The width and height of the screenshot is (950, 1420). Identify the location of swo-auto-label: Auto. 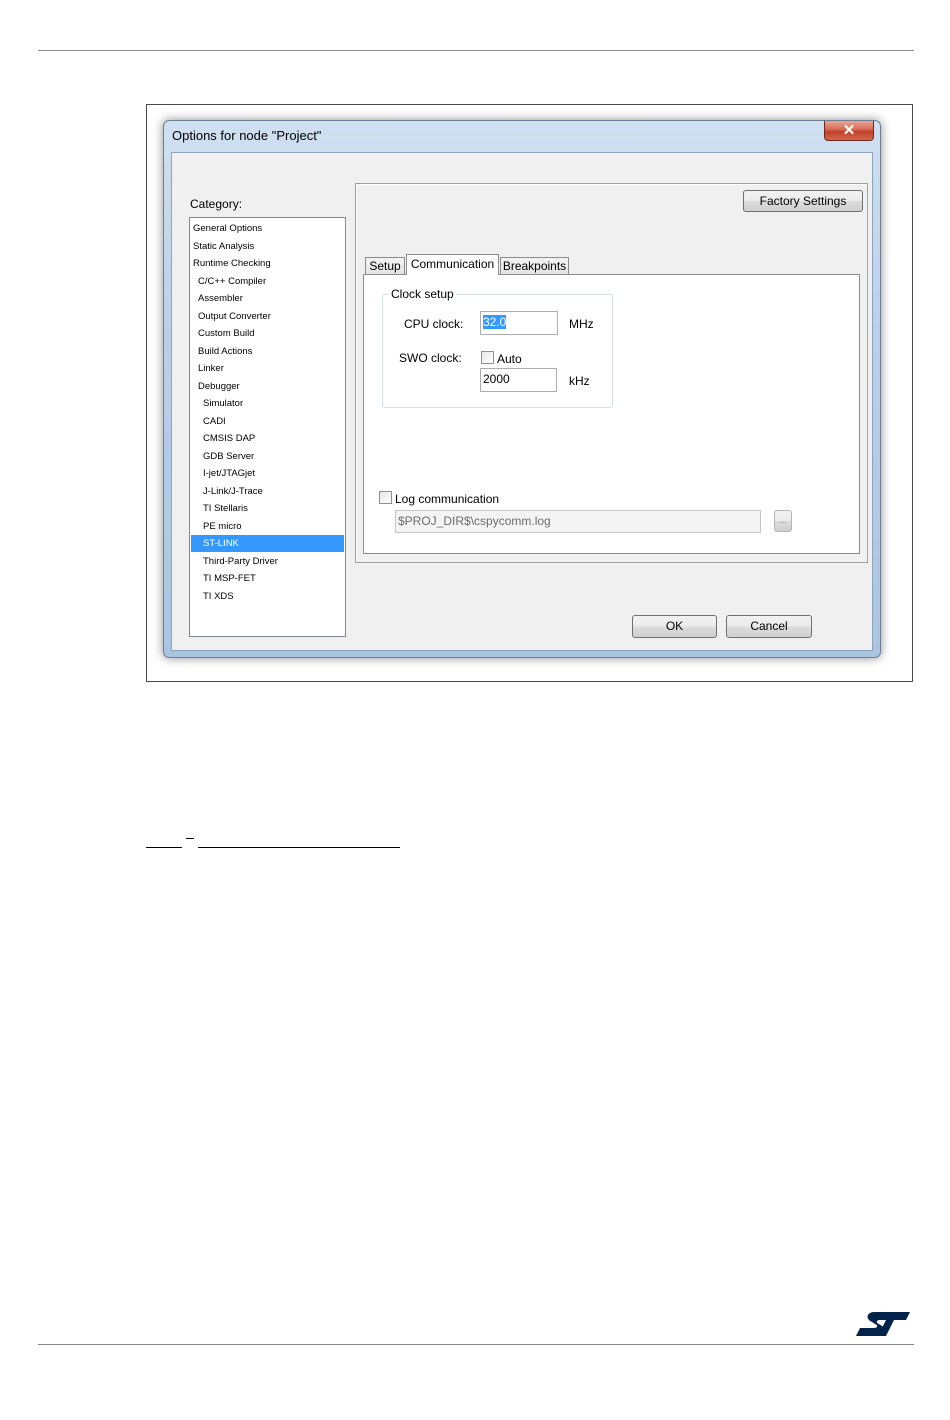
(509, 359).